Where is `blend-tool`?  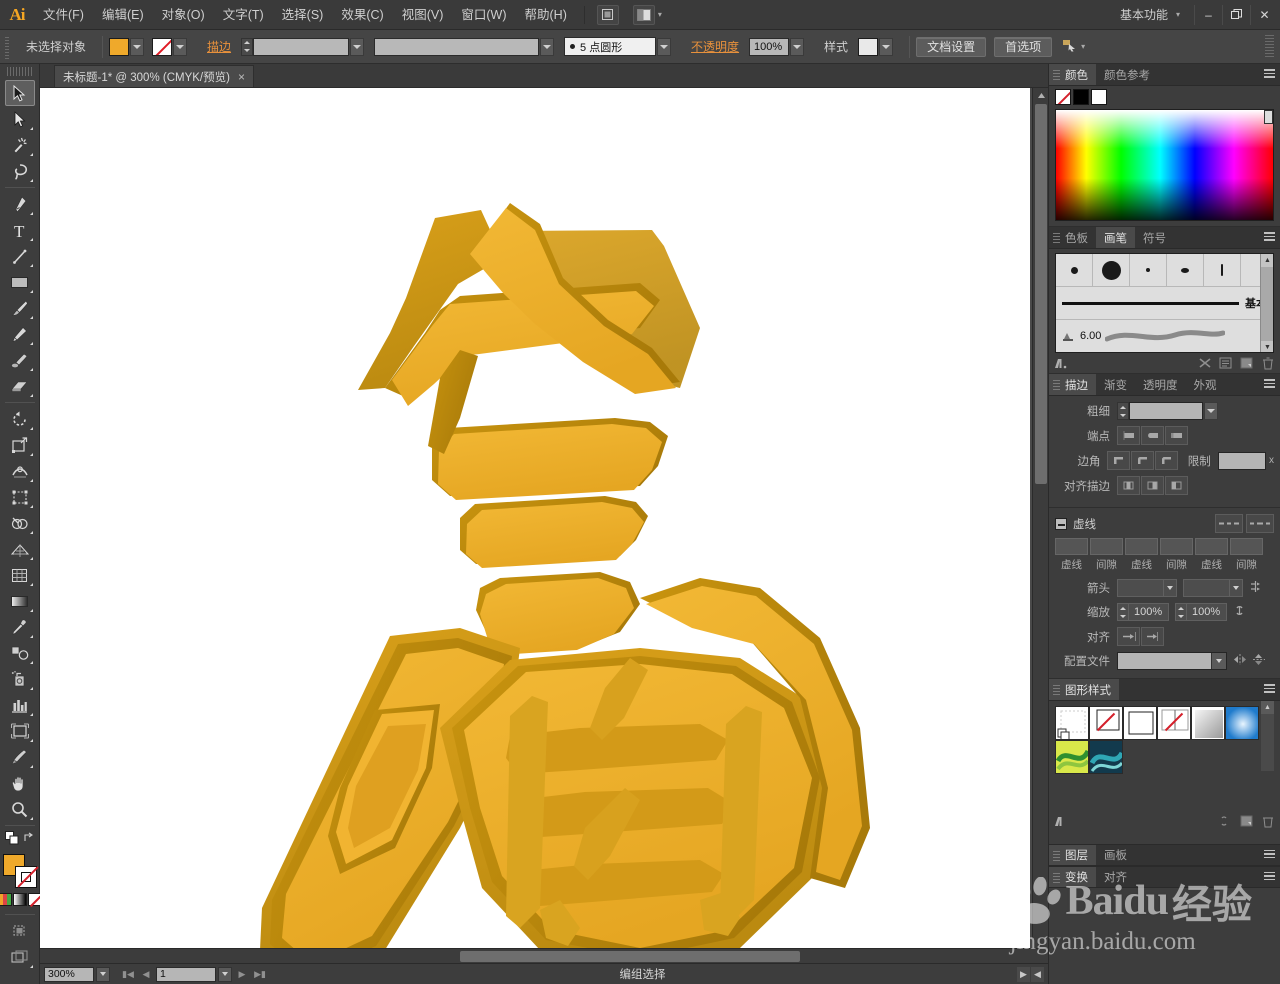 blend-tool is located at coordinates (20, 653).